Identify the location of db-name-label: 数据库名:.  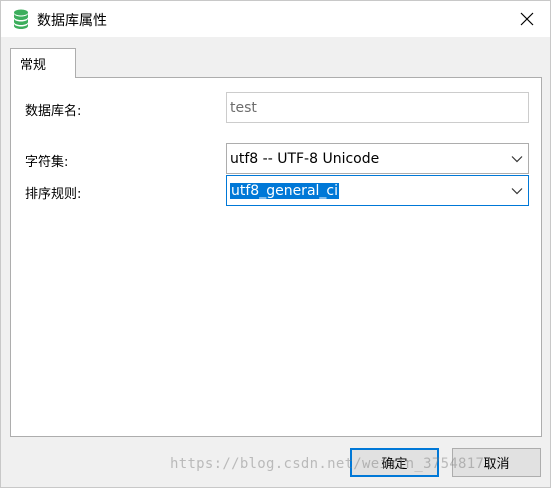
(53, 111).